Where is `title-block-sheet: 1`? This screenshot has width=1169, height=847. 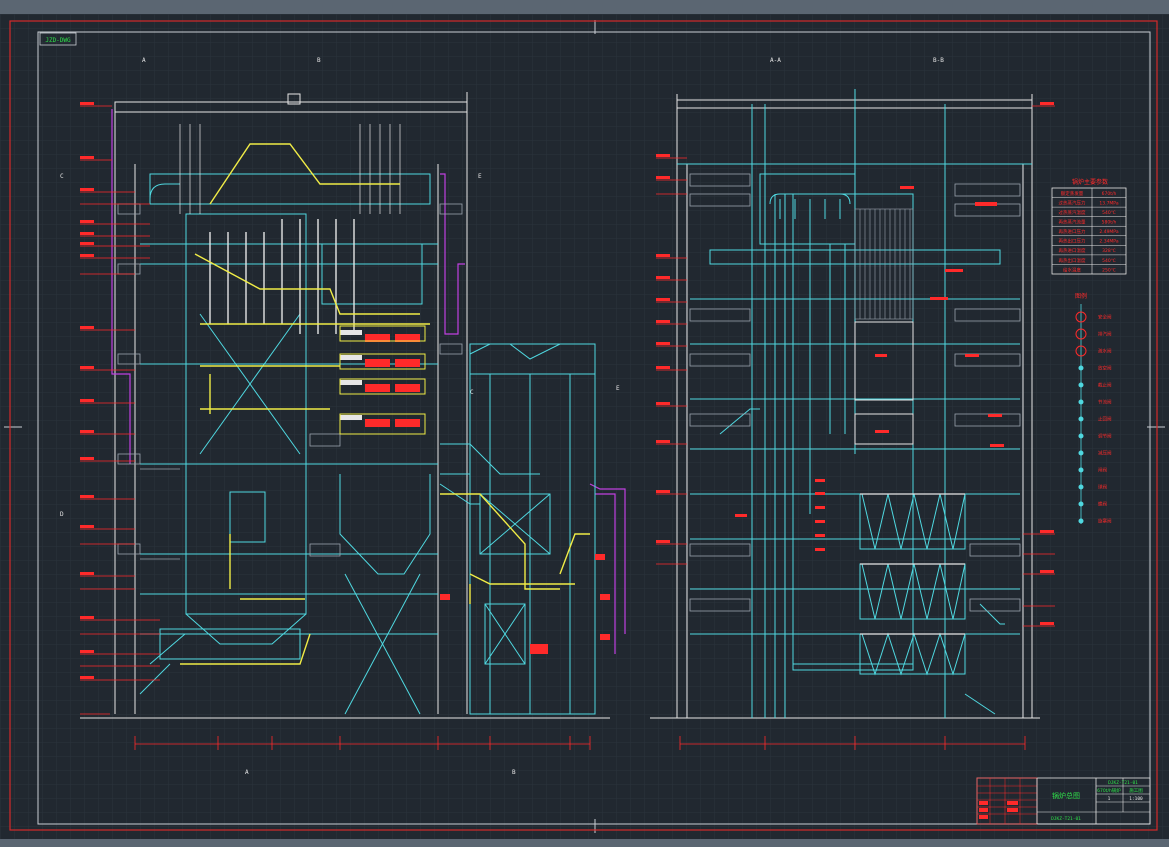 title-block-sheet: 1 is located at coordinates (1109, 799).